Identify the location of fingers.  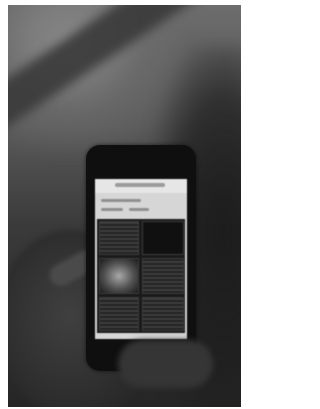
(165, 364).